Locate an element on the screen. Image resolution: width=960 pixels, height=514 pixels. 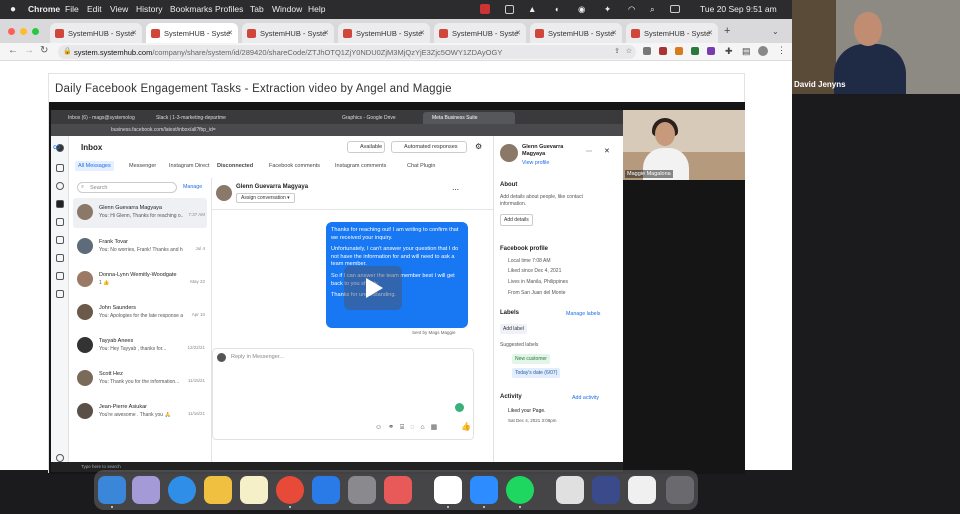
control-center-icon is located at coordinates (675, 9).